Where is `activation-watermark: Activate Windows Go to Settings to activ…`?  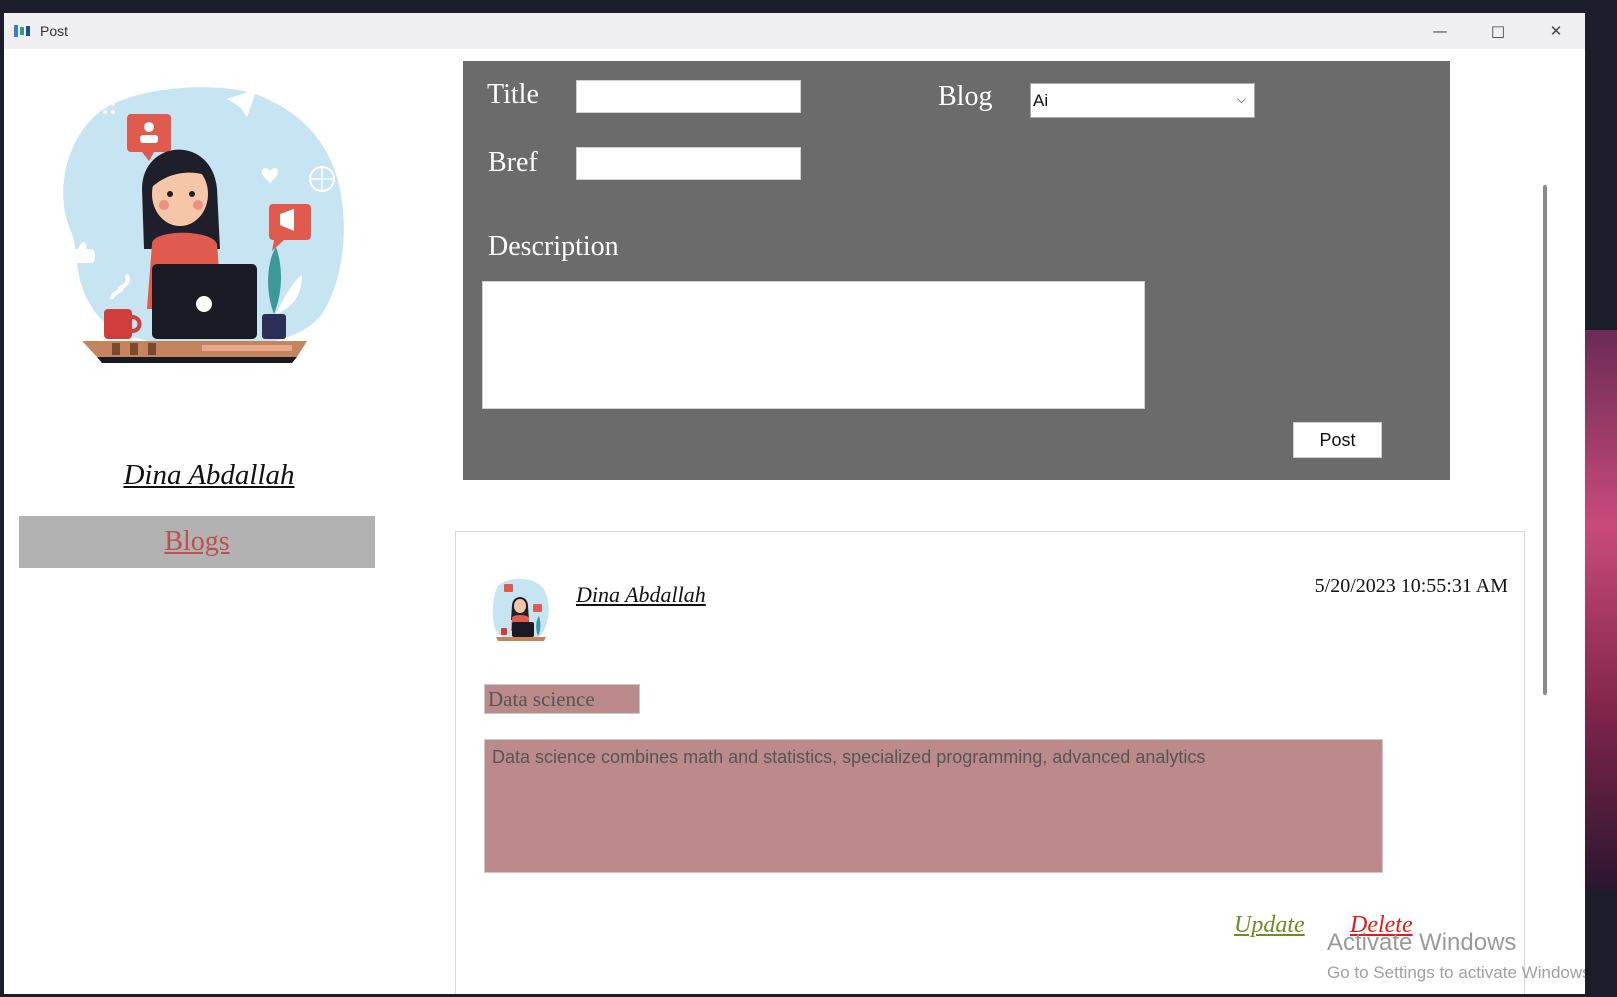 activation-watermark: Activate Windows Go to Settings to activ… is located at coordinates (1456, 956).